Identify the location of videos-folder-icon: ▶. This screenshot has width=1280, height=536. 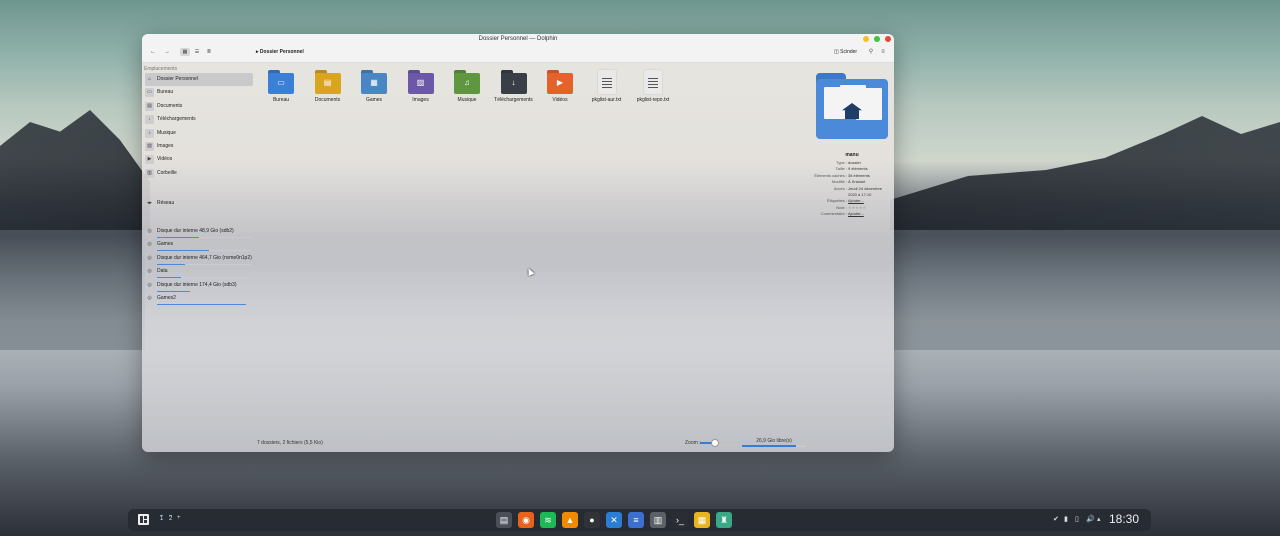
(560, 82).